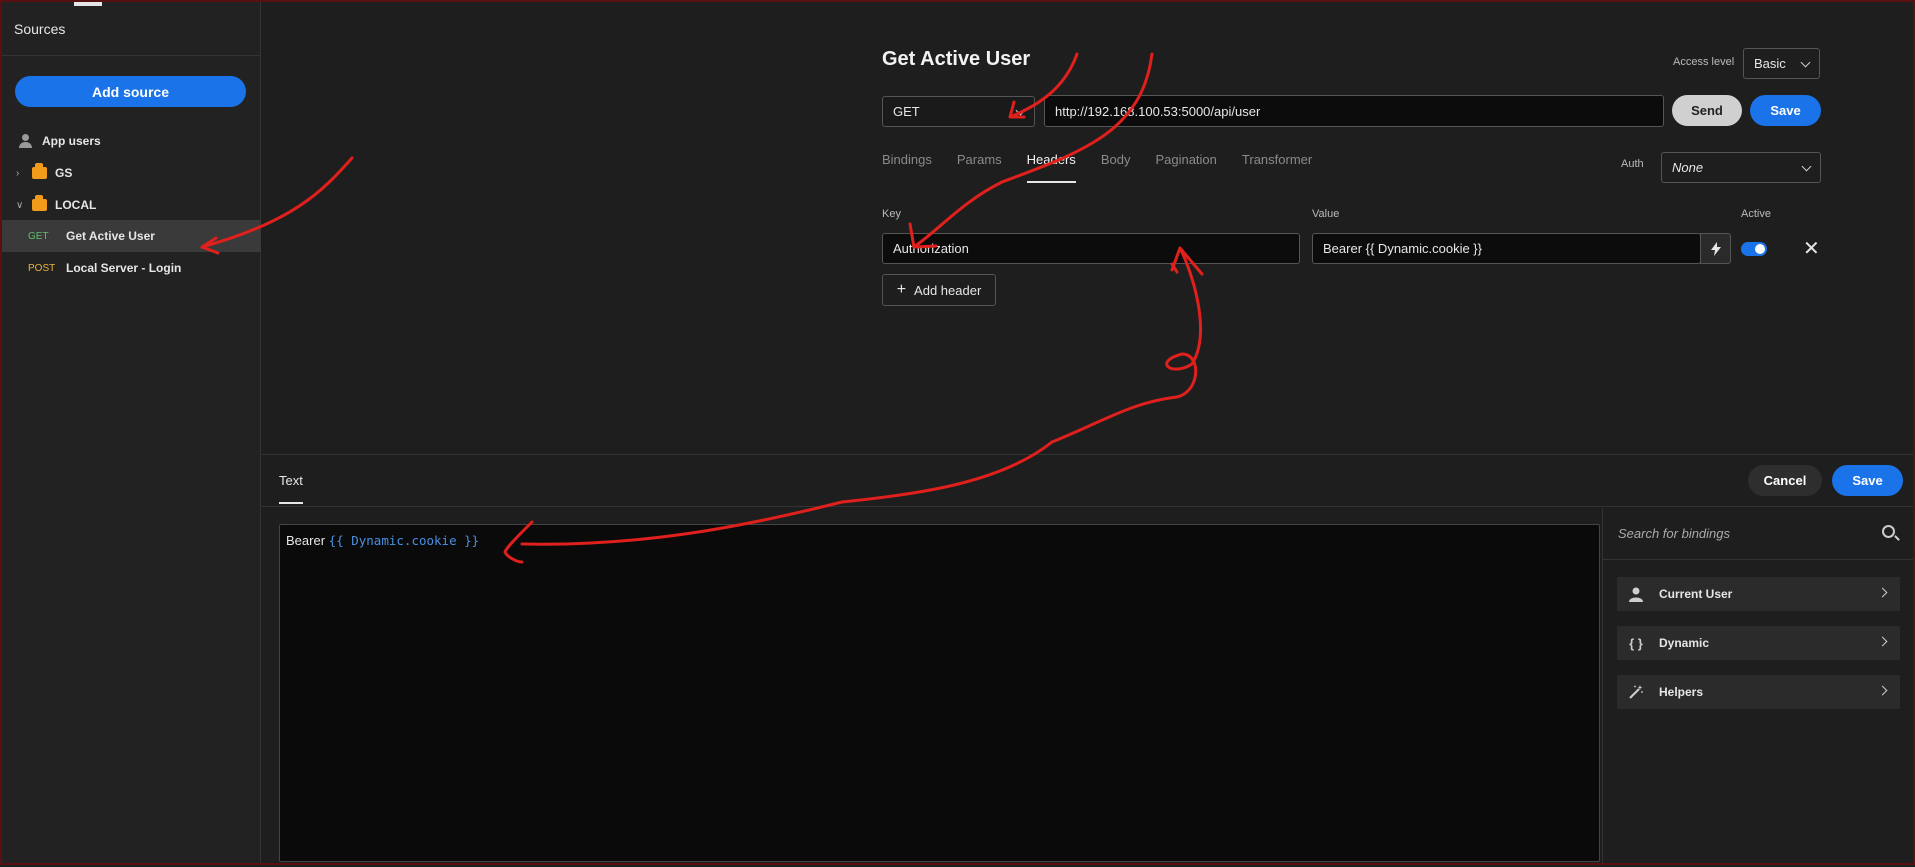  I want to click on sidebar-item-label: GS, so click(64, 173).